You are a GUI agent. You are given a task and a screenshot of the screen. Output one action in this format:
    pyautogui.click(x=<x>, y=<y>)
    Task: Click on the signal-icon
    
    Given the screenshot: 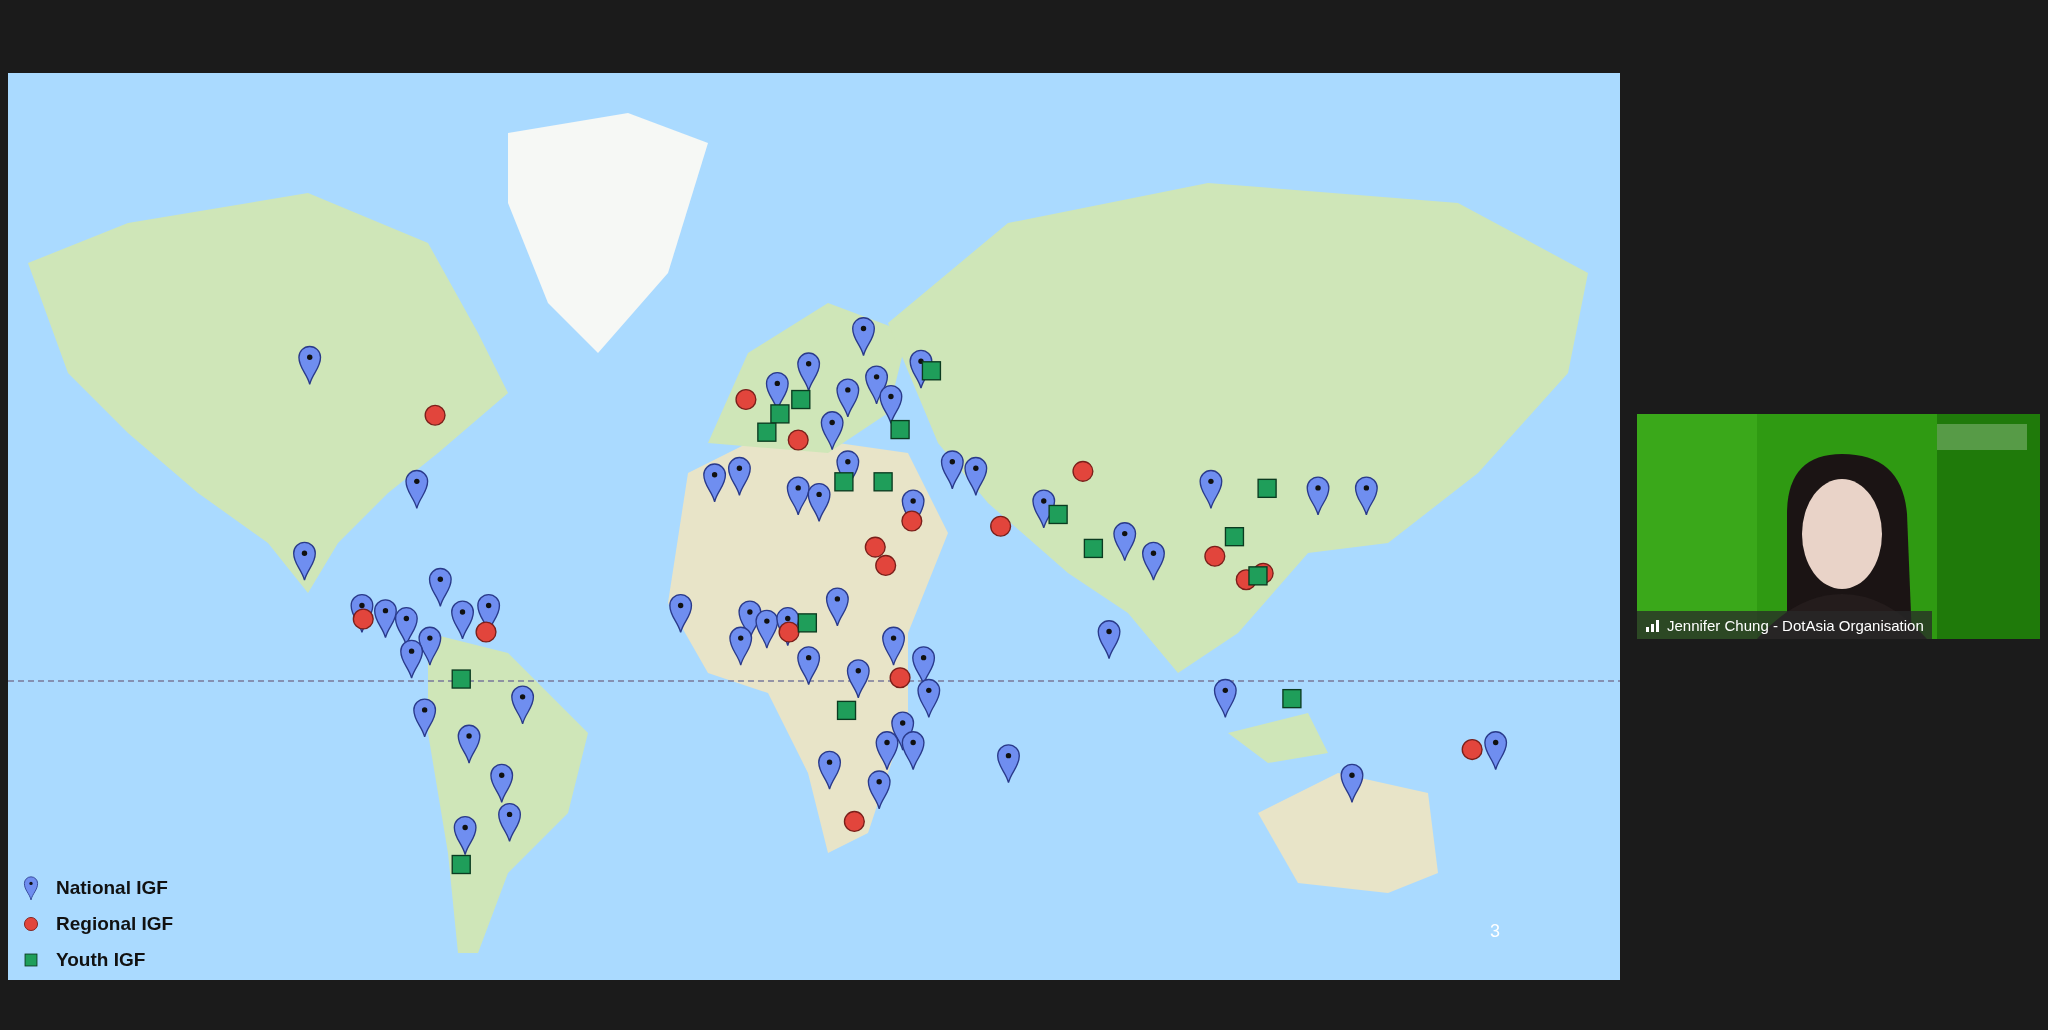 What is the action you would take?
    pyautogui.click(x=1653, y=625)
    